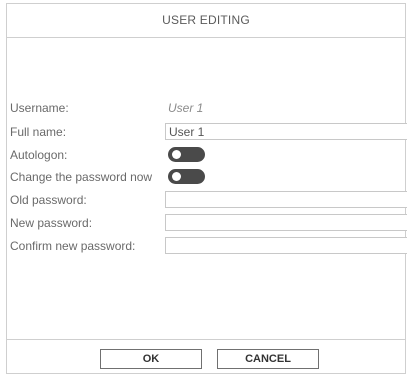 This screenshot has height=378, width=407. I want to click on change-password-toggle, so click(186, 176).